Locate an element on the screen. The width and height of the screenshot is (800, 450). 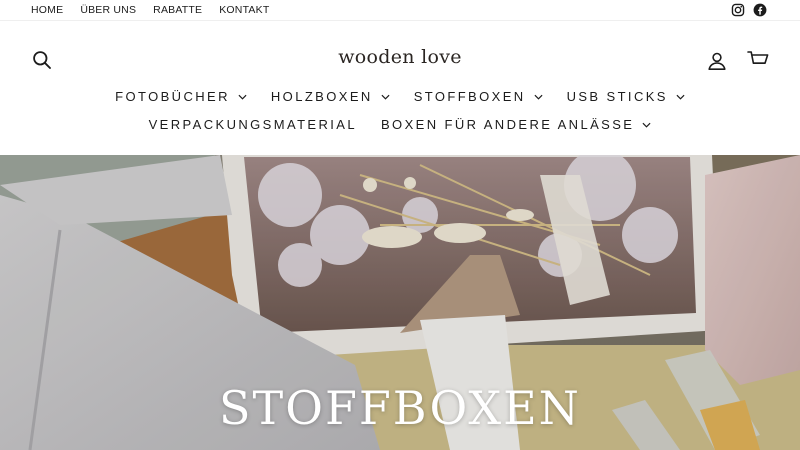
nav-item-verpackungsmaterial: VERPACKUNGSMATERIAL is located at coordinates (253, 124).